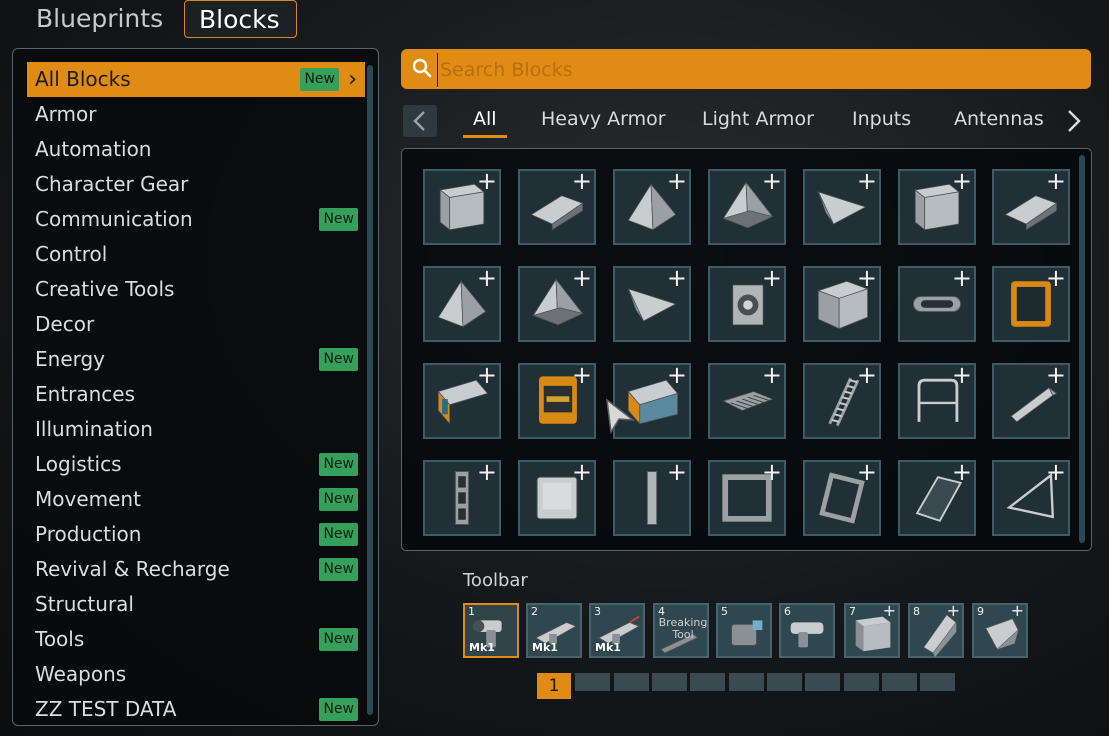 Image resolution: width=1109 pixels, height=736 pixels. What do you see at coordinates (240, 19) in the screenshot?
I see `tab-blocks: Blocks` at bounding box center [240, 19].